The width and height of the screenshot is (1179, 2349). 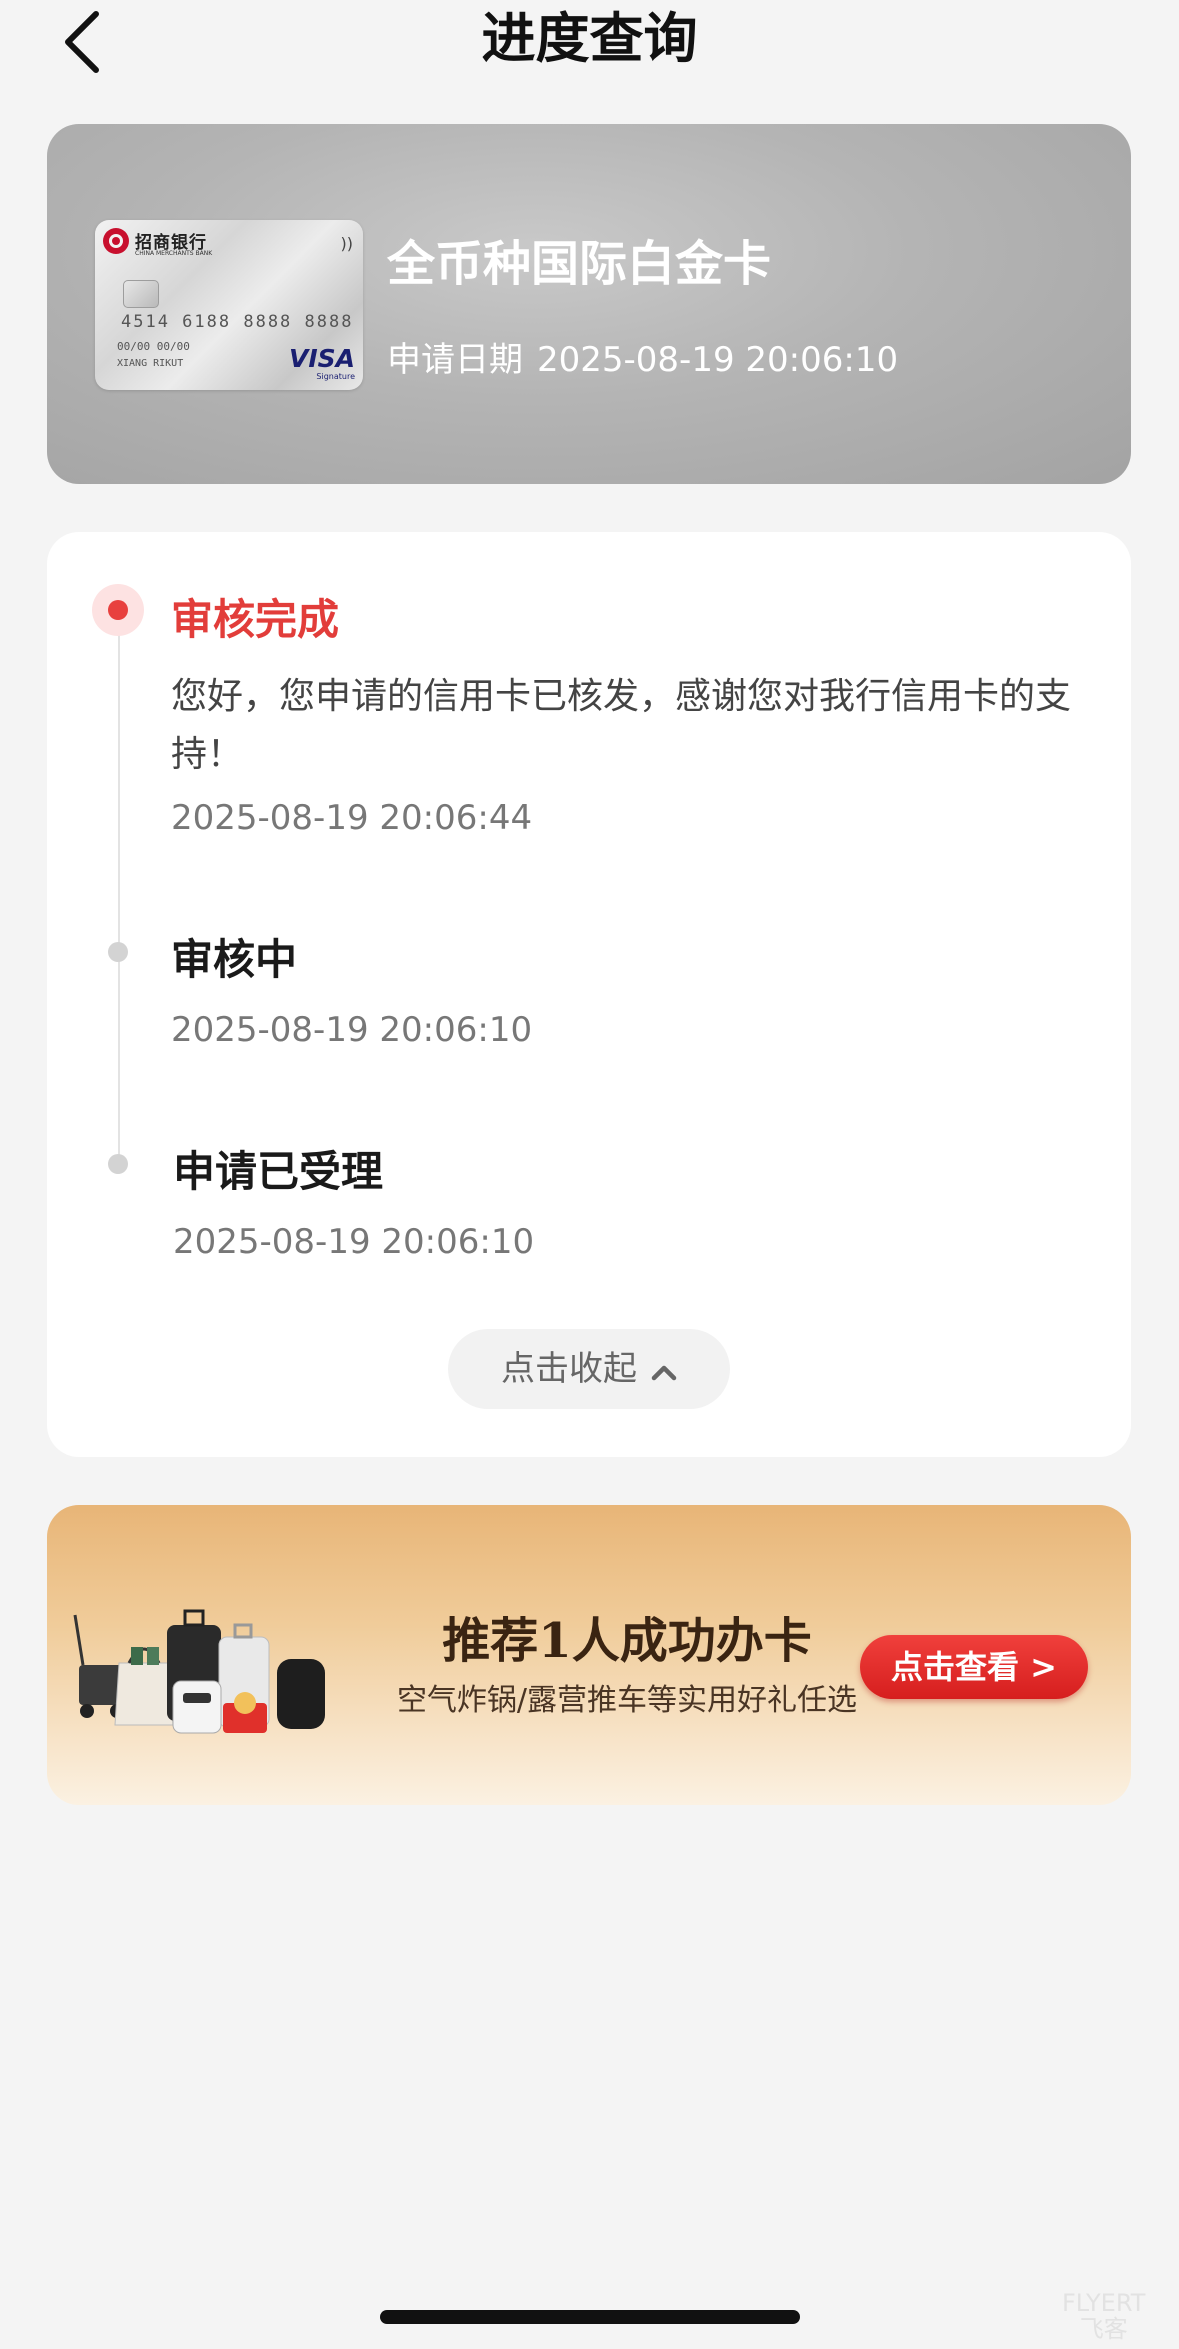 I want to click on step-time-reviewing: 2025-08-19 20:06:10, so click(x=352, y=1030).